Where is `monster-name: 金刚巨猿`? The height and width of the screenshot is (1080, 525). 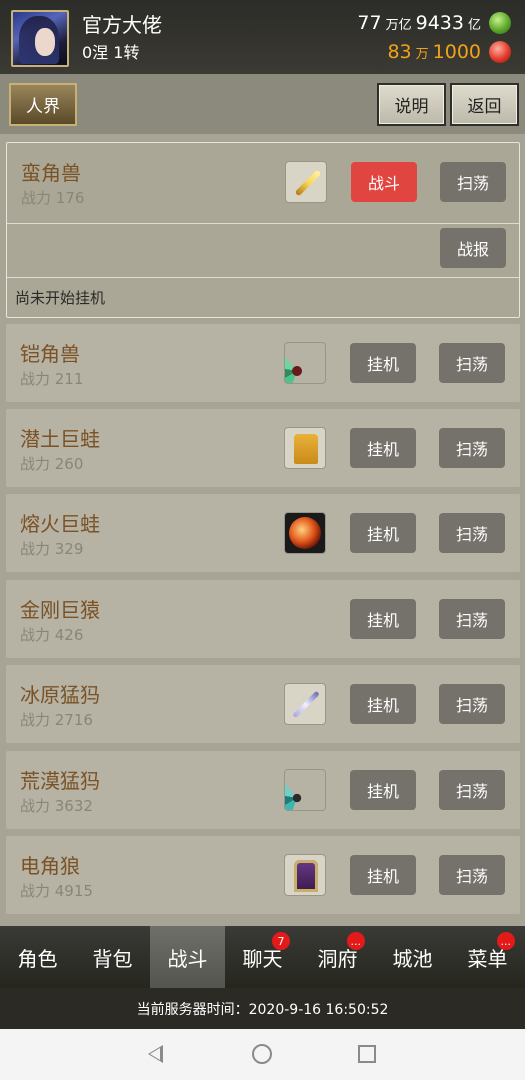 monster-name: 金刚巨猿 is located at coordinates (60, 610).